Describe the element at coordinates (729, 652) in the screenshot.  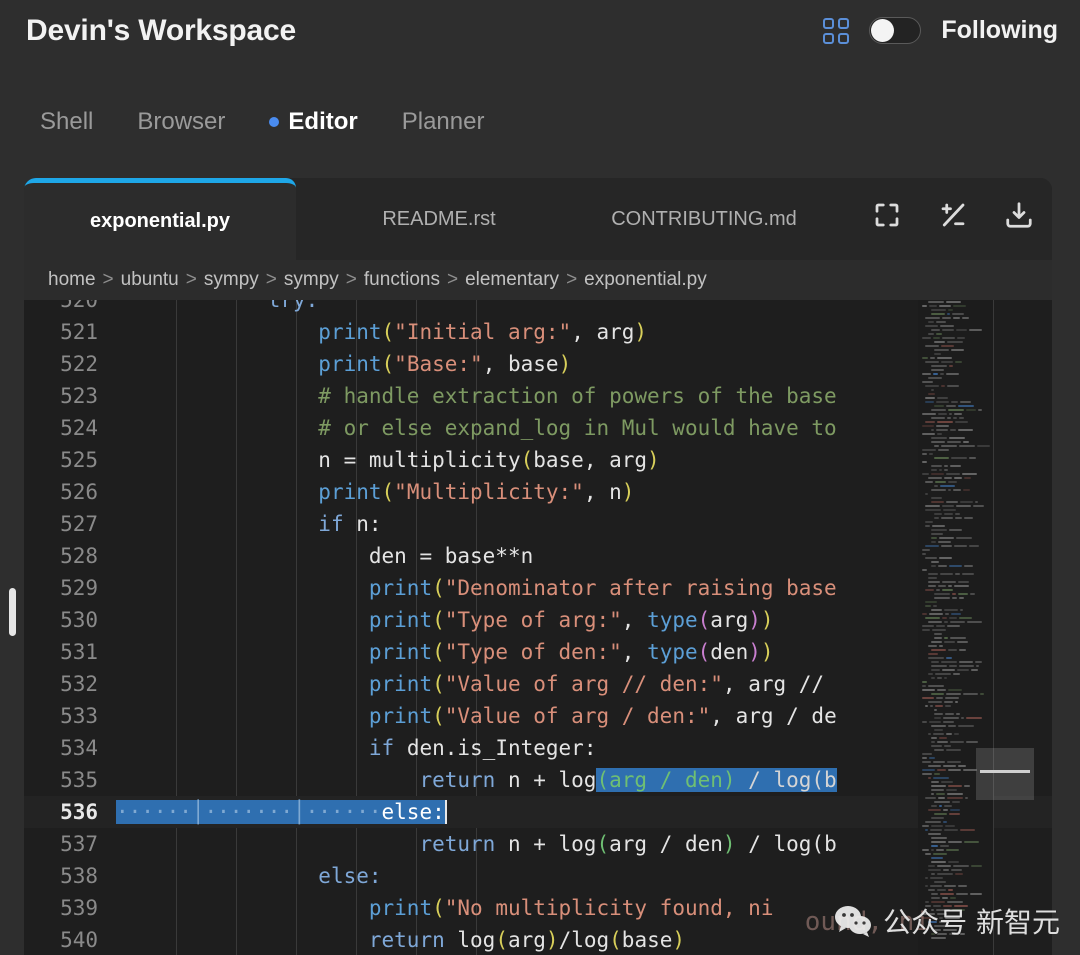
I see `code-token: den` at that location.